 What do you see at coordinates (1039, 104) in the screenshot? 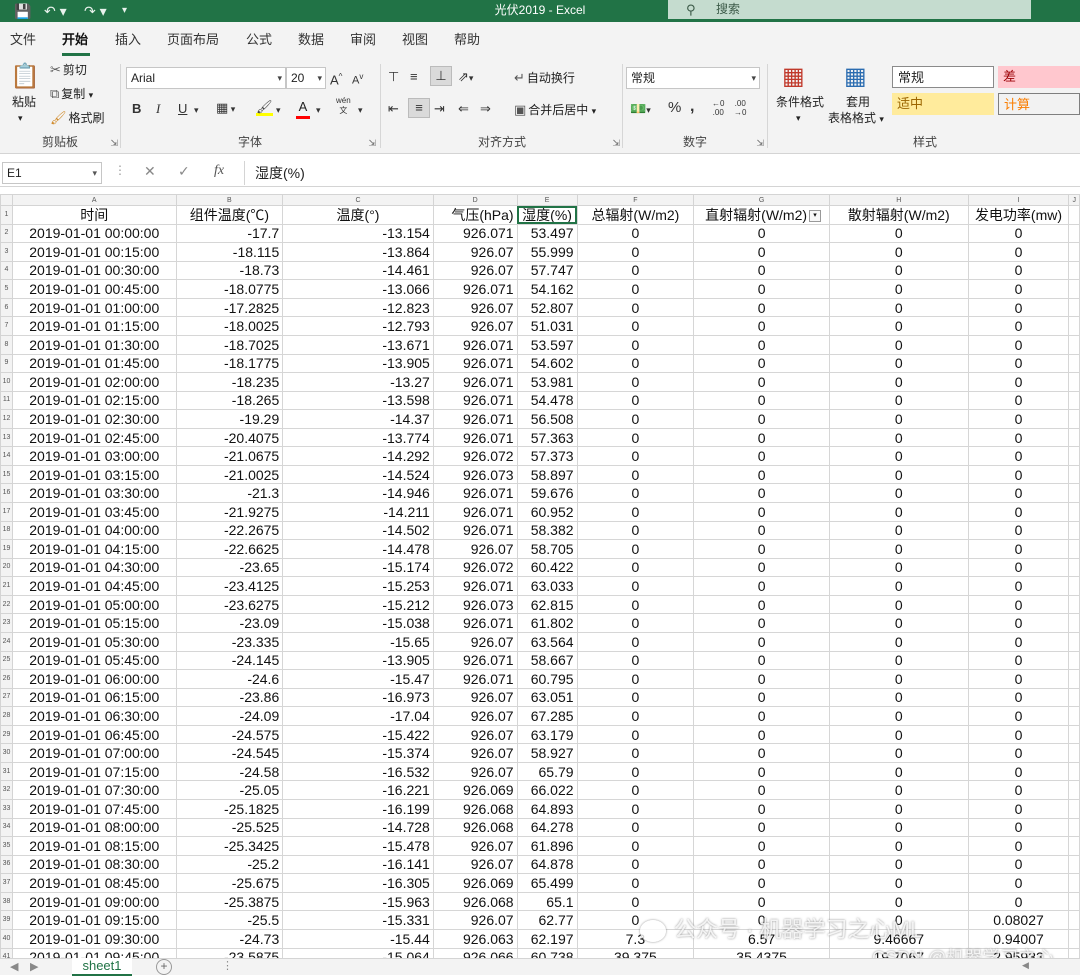
I see `style-calculation: 计算` at bounding box center [1039, 104].